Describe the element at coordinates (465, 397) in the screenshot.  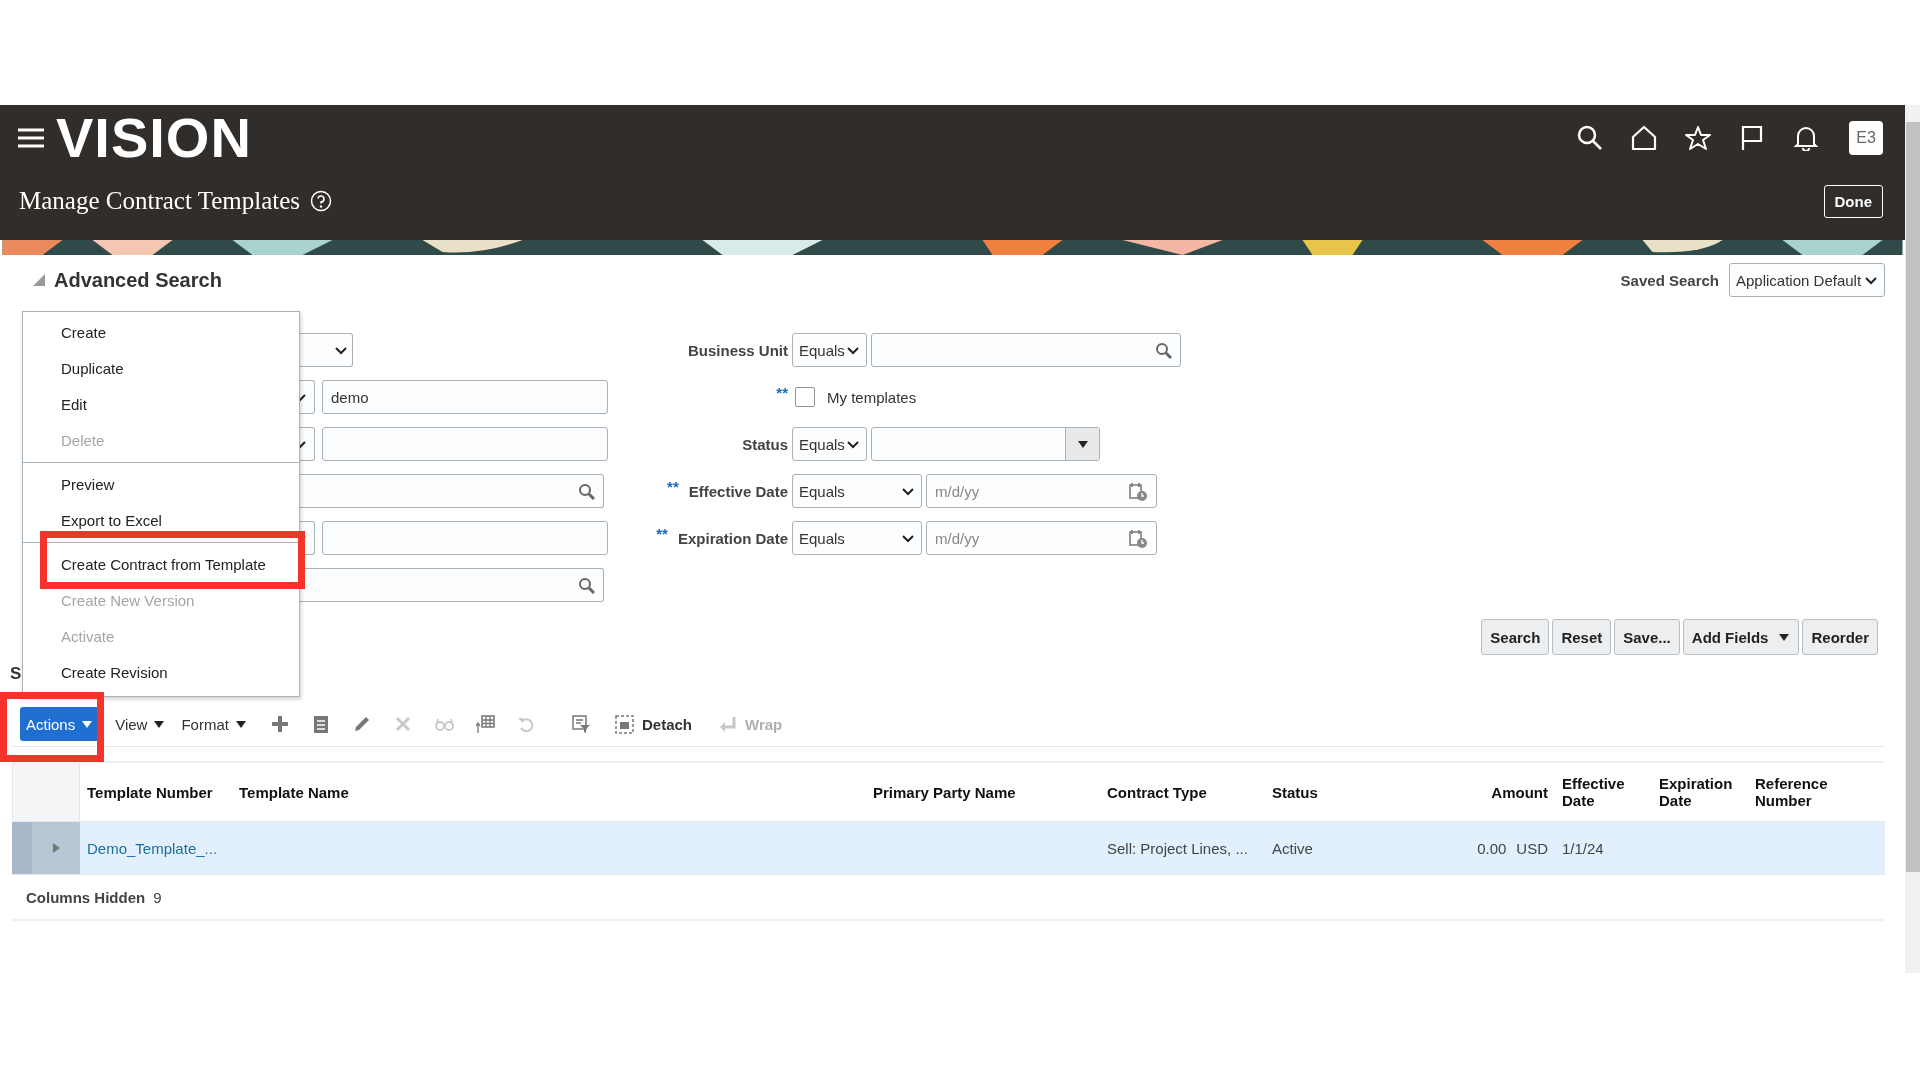
I see `text-field: demo` at that location.